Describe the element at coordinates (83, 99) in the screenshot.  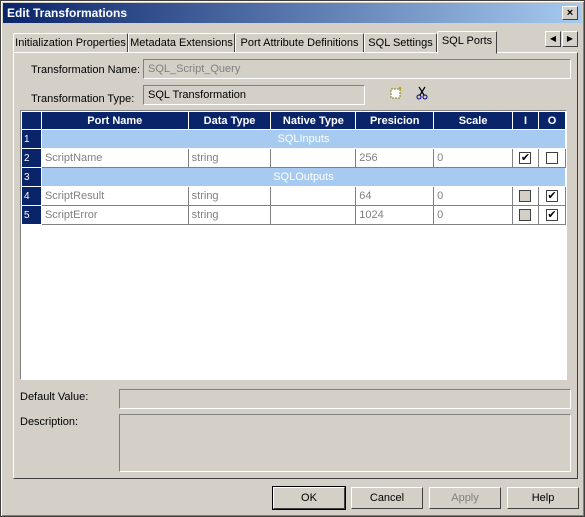
I see `transformation-type-label: Transformation Type:` at that location.